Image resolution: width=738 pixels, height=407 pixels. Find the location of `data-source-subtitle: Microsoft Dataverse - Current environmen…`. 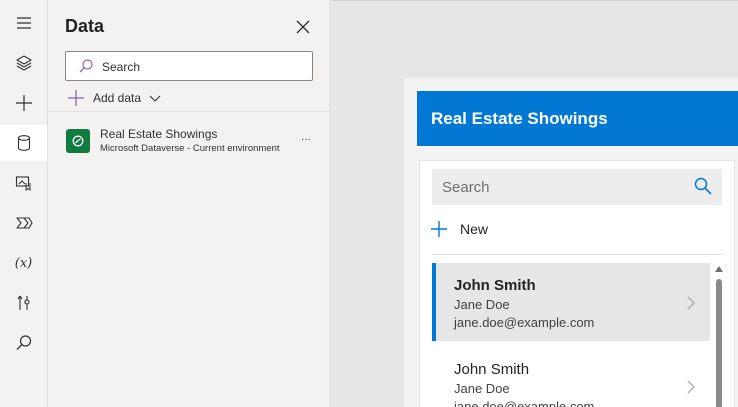

data-source-subtitle: Microsoft Dataverse - Current environmen… is located at coordinates (190, 148).